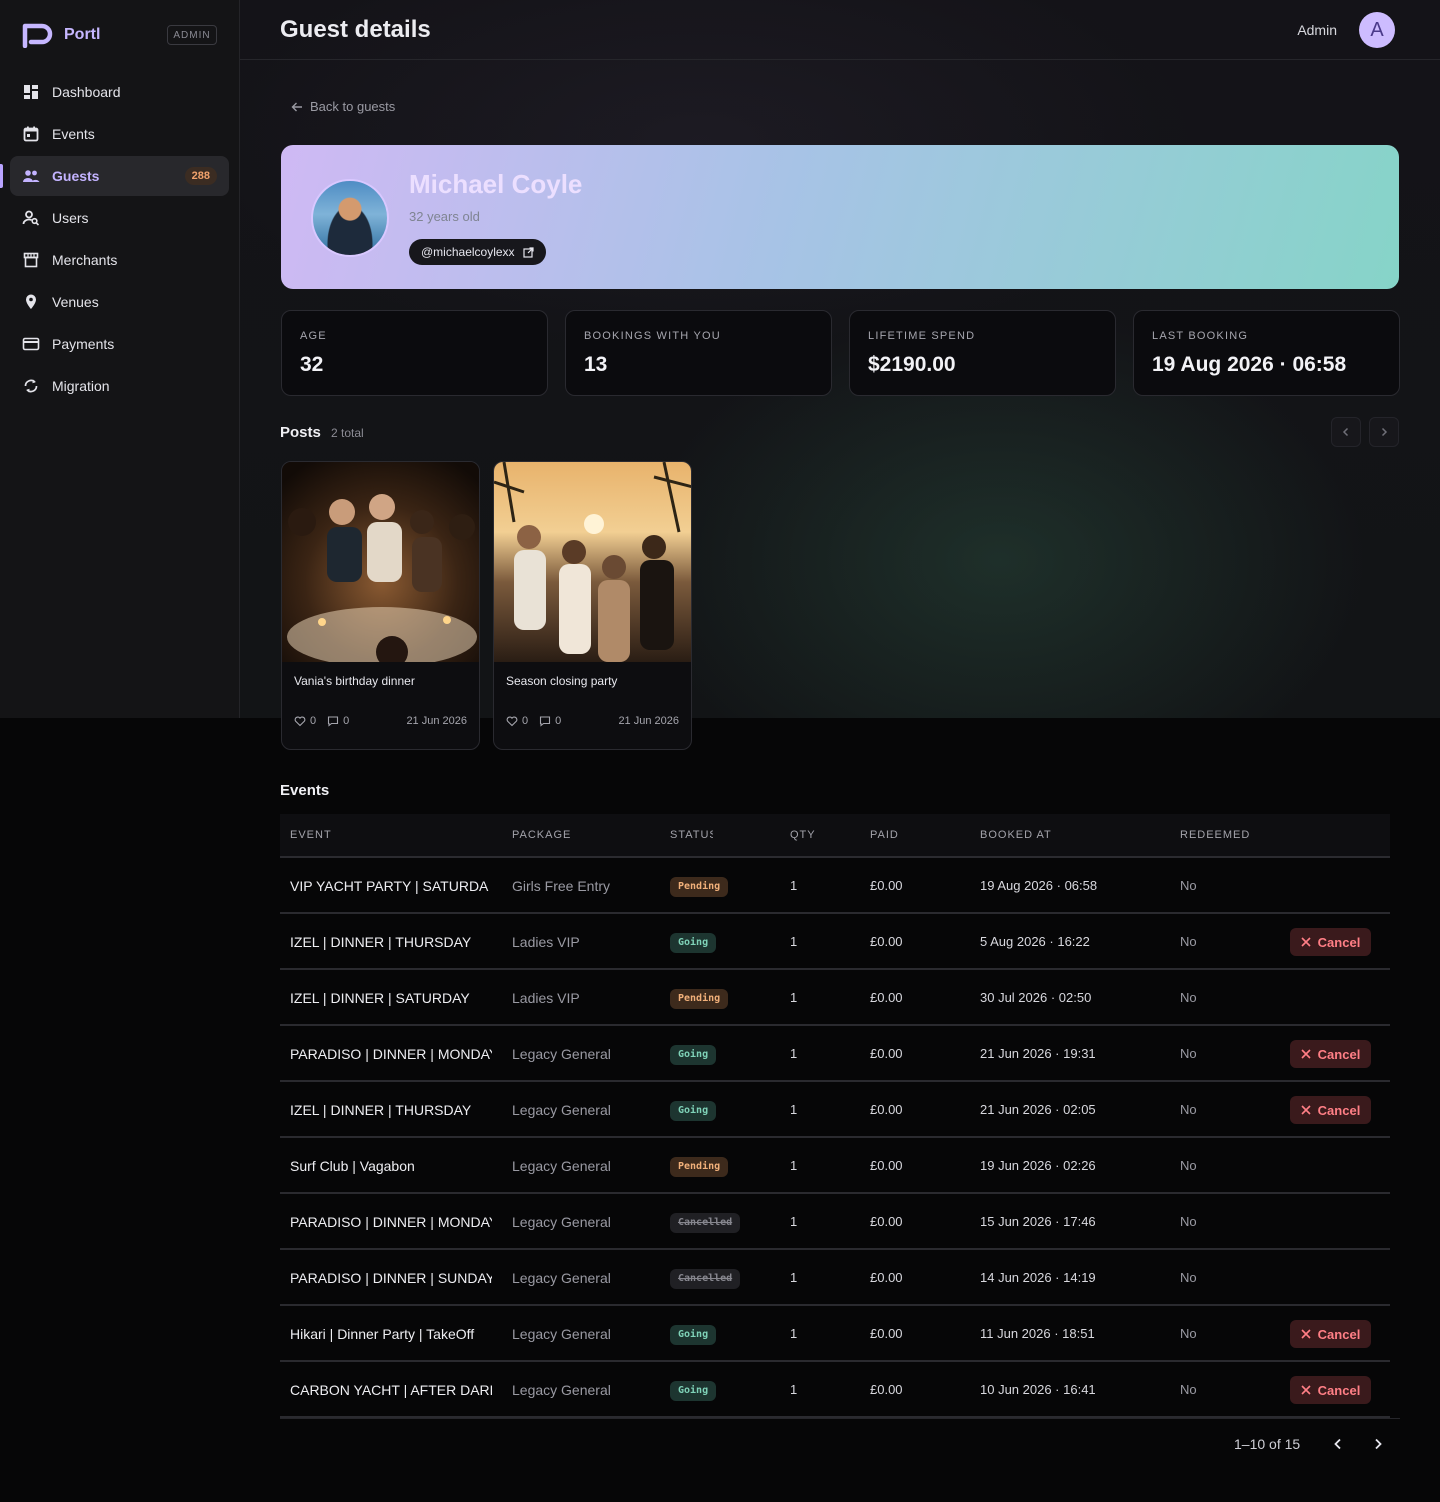 This screenshot has width=1440, height=1502. I want to click on guest-name: Michael Coyle, so click(496, 184).